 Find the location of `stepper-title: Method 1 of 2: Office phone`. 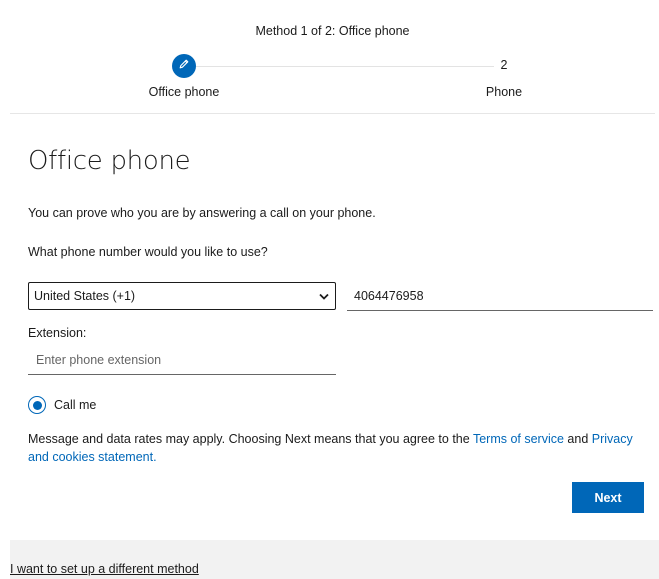

stepper-title: Method 1 of 2: Office phone is located at coordinates (332, 31).